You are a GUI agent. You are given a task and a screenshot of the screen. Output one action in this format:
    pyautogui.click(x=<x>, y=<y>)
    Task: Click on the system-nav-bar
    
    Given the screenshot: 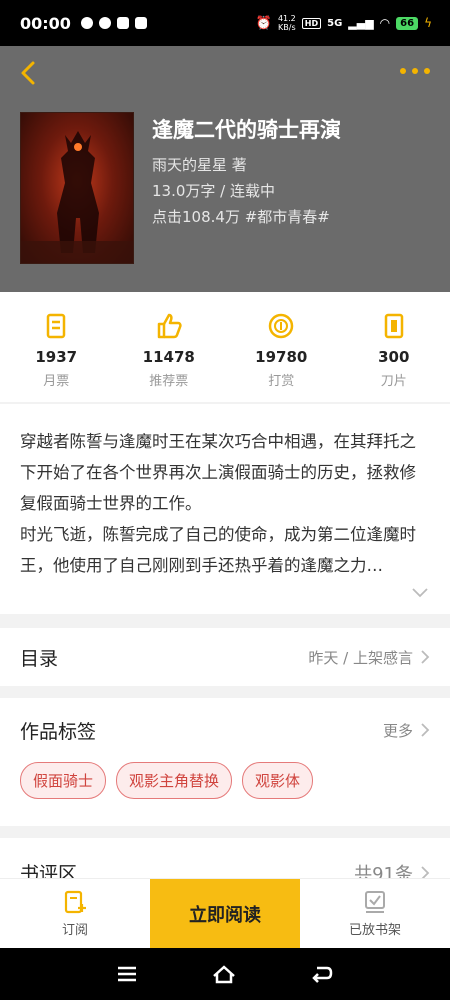 What is the action you would take?
    pyautogui.click(x=225, y=974)
    